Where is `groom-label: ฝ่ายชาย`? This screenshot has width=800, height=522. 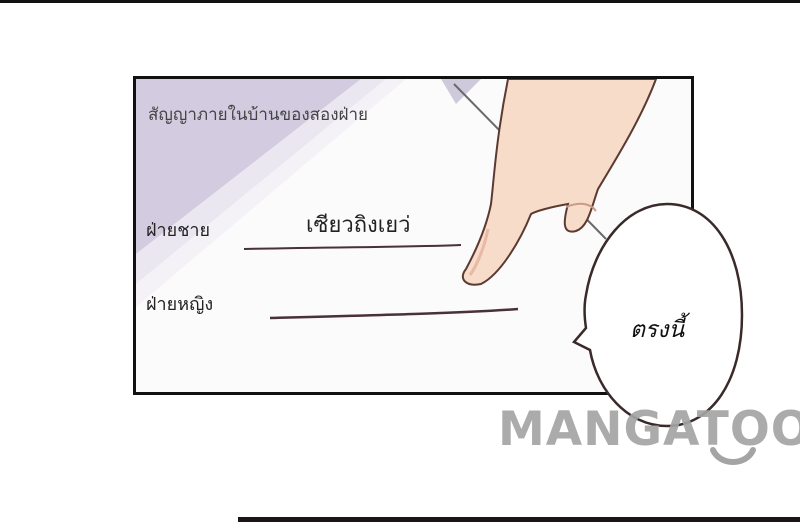 groom-label: ฝ่ายชาย is located at coordinates (178, 230).